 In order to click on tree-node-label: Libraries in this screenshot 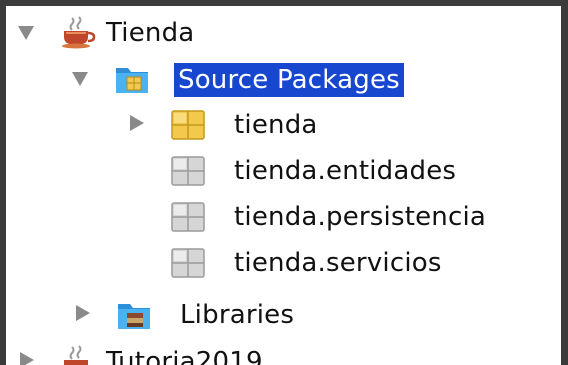, I will do `click(237, 315)`.